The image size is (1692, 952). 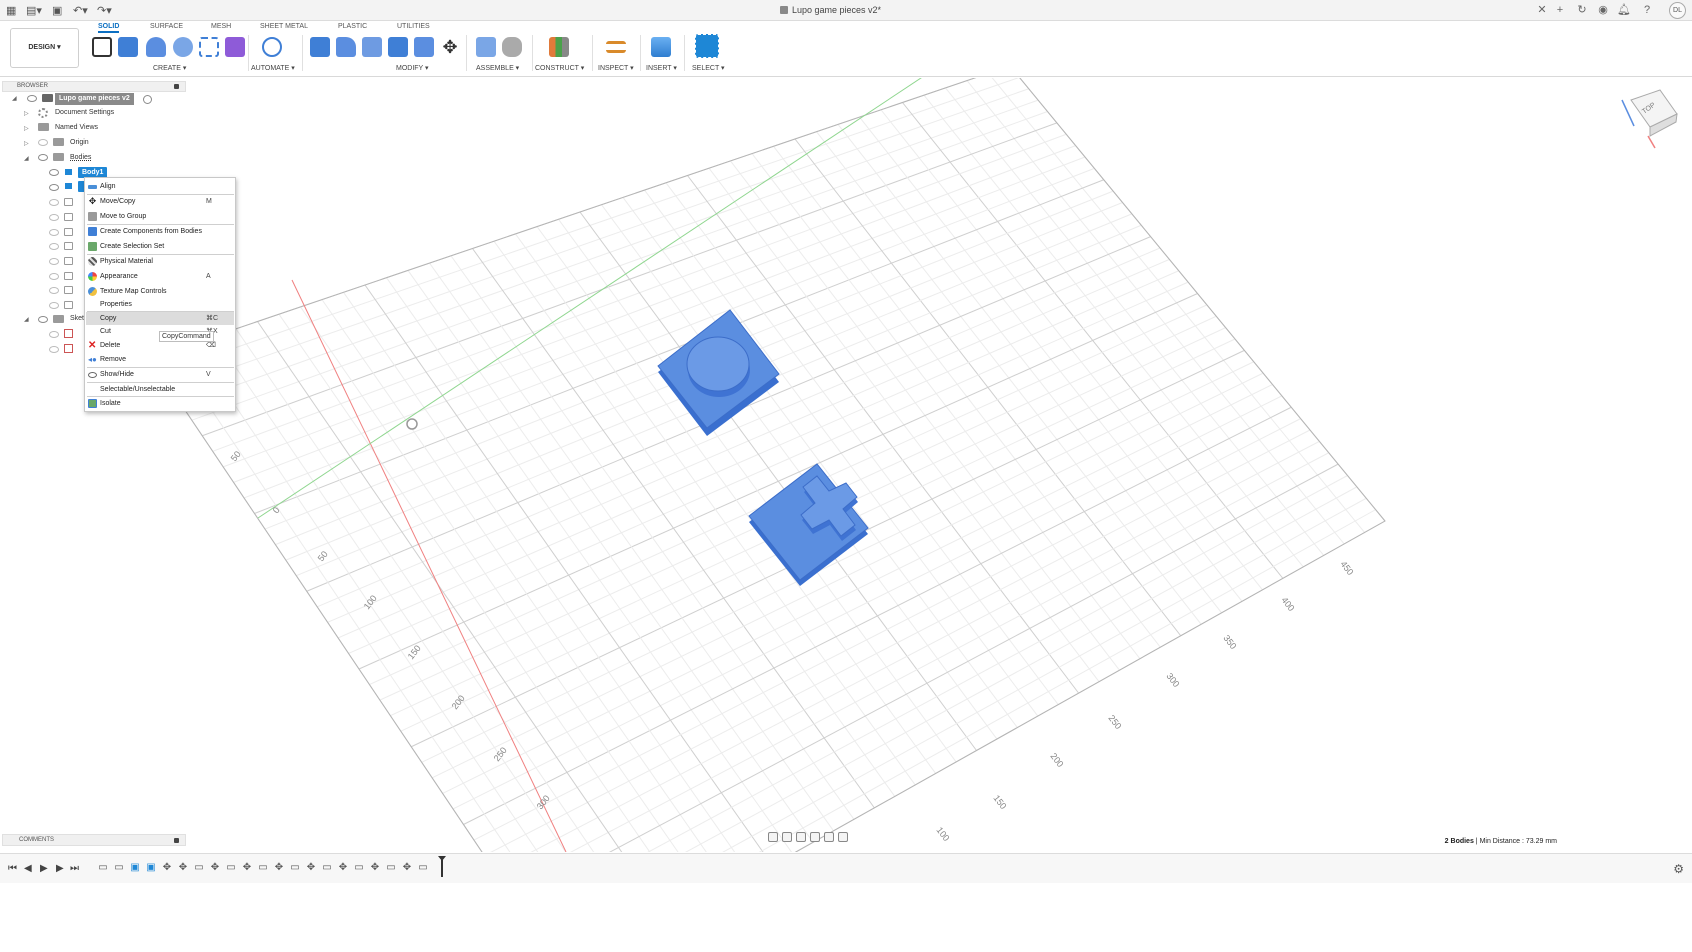 I want to click on tree-named-views: Named Views, so click(x=76, y=128).